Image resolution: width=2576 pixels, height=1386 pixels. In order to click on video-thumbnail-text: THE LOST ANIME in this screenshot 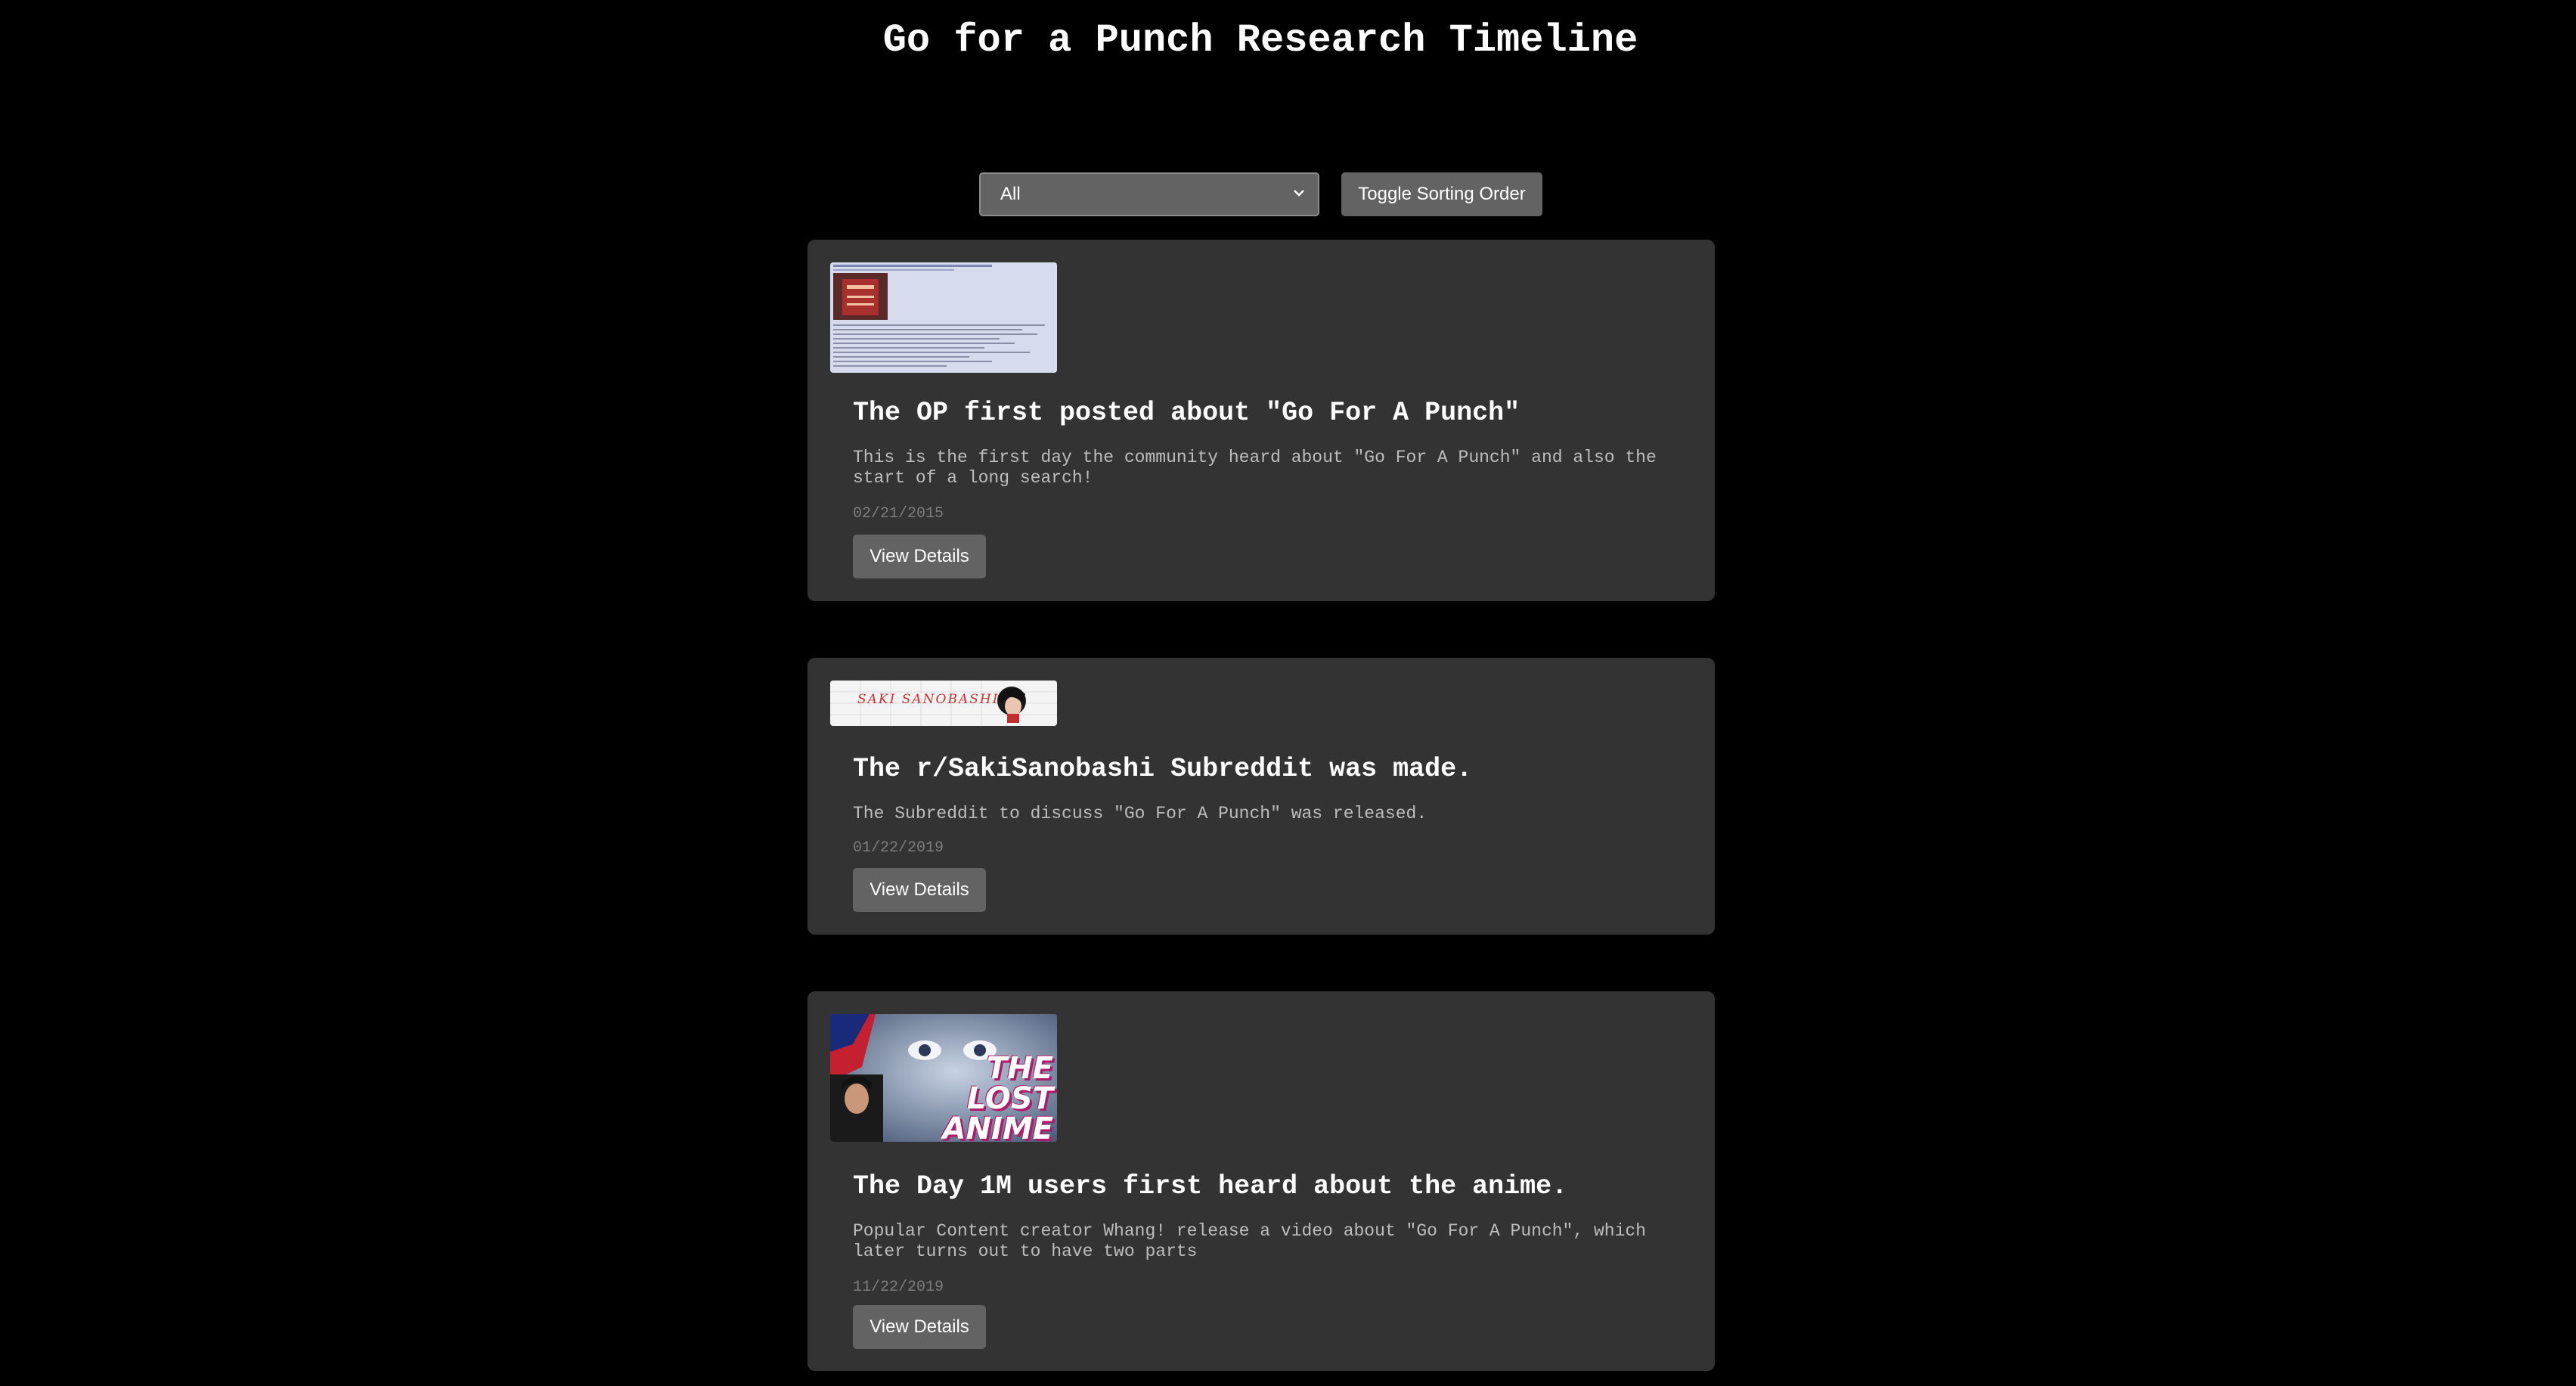, I will do `click(997, 1096)`.